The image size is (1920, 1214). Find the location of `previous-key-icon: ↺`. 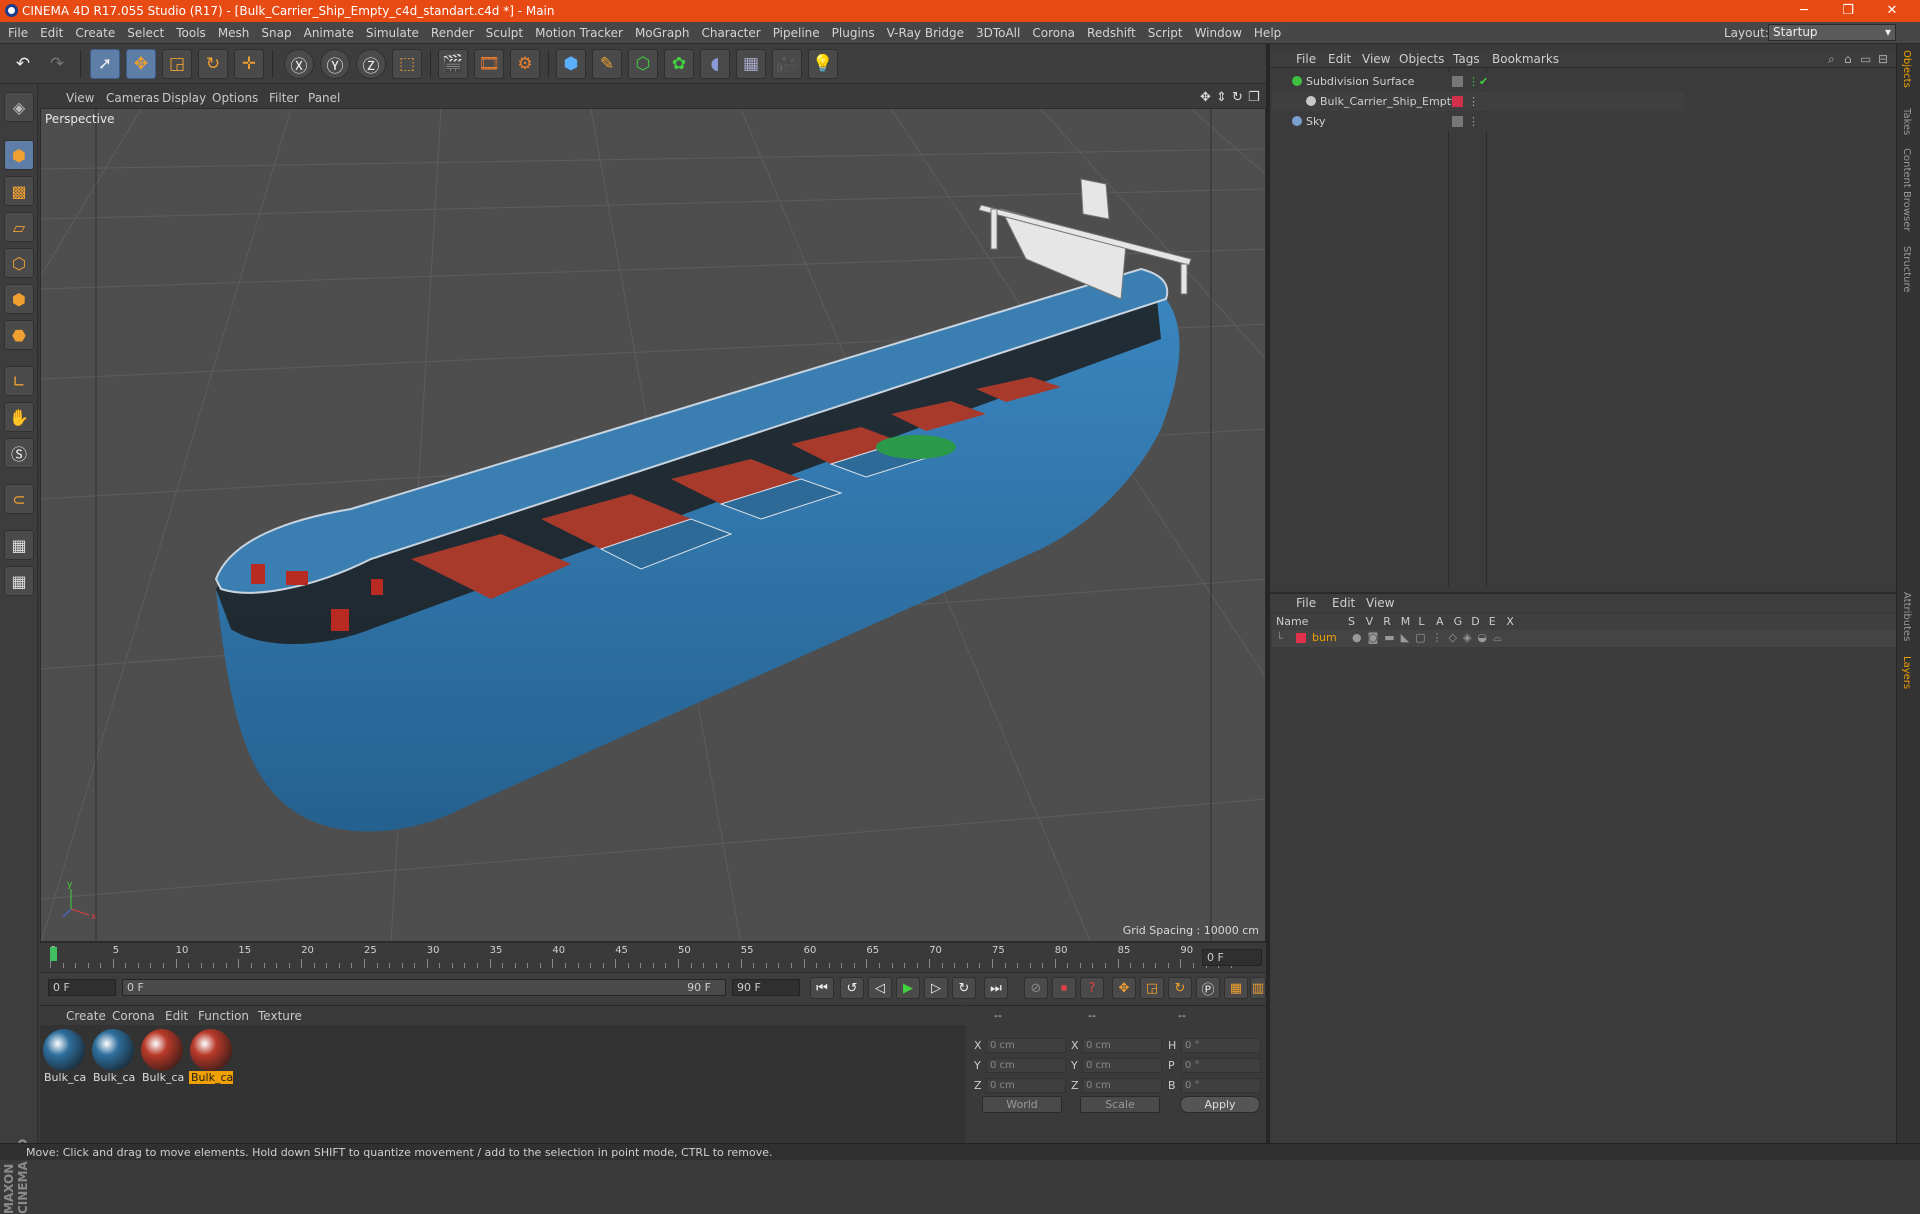

previous-key-icon: ↺ is located at coordinates (852, 988).